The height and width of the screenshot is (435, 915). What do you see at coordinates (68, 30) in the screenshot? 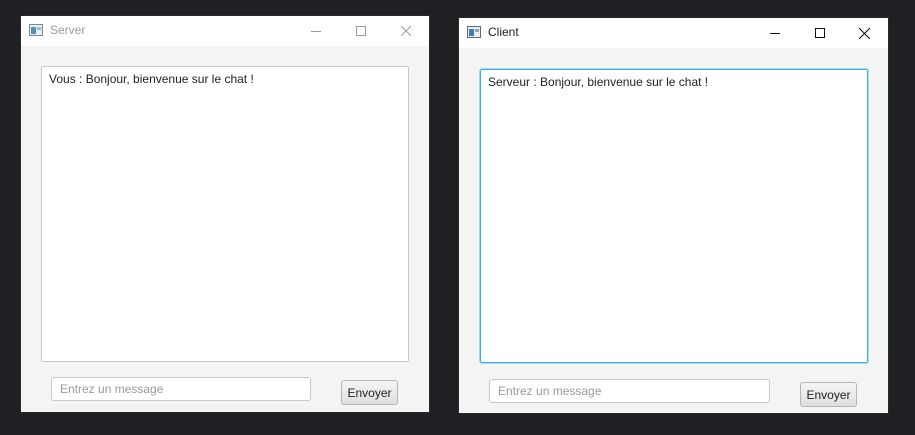
I see `server-title: Server` at bounding box center [68, 30].